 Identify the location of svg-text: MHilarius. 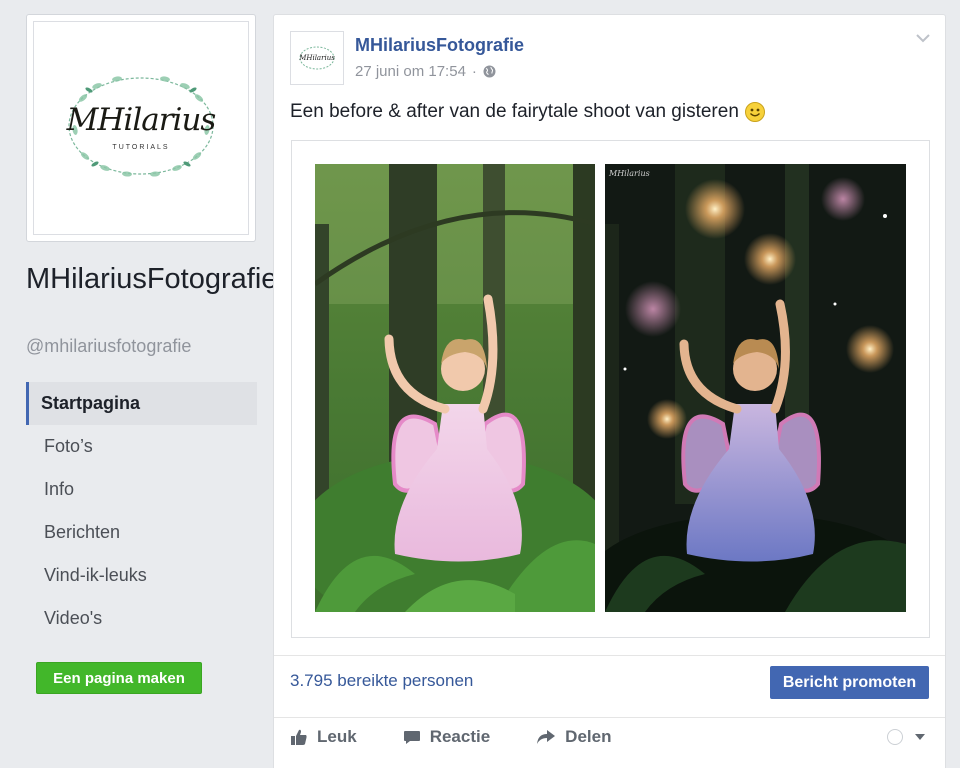
(316, 58).